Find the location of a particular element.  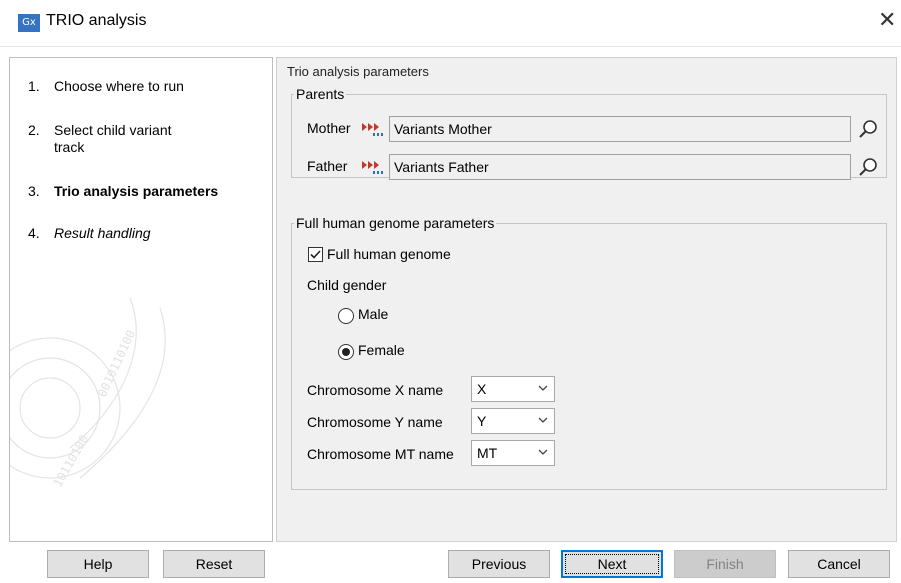

window-title: TRIO analysis is located at coordinates (96, 20).